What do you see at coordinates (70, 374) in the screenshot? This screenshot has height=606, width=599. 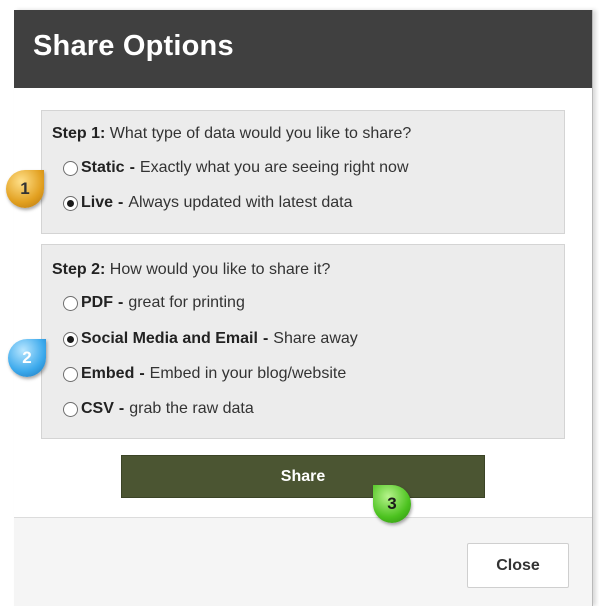 I see `radio-embed` at bounding box center [70, 374].